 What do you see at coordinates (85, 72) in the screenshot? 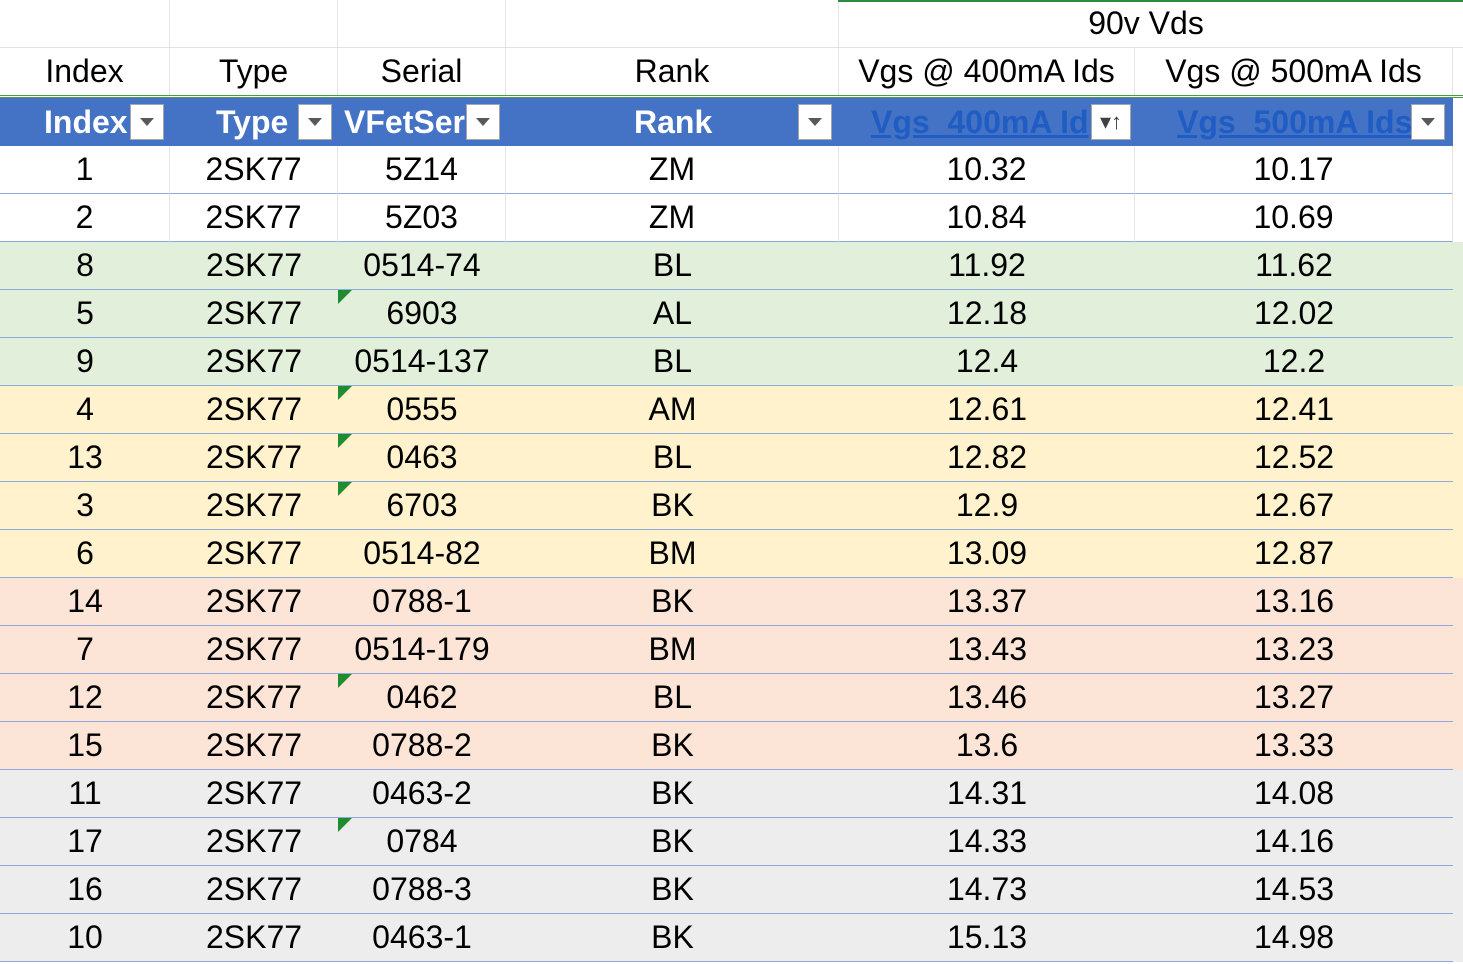
I see `header-index: Index` at bounding box center [85, 72].